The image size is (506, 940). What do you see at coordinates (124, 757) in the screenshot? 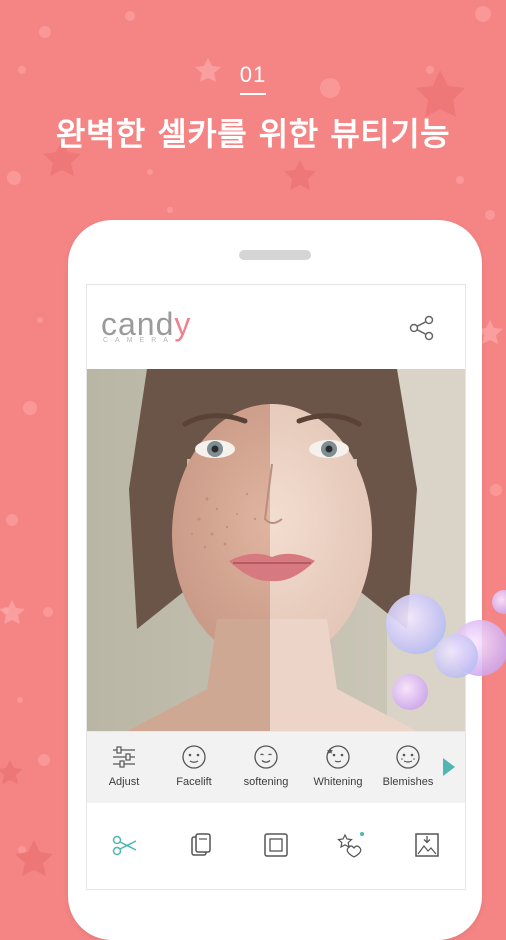
I see `sliders-icon` at bounding box center [124, 757].